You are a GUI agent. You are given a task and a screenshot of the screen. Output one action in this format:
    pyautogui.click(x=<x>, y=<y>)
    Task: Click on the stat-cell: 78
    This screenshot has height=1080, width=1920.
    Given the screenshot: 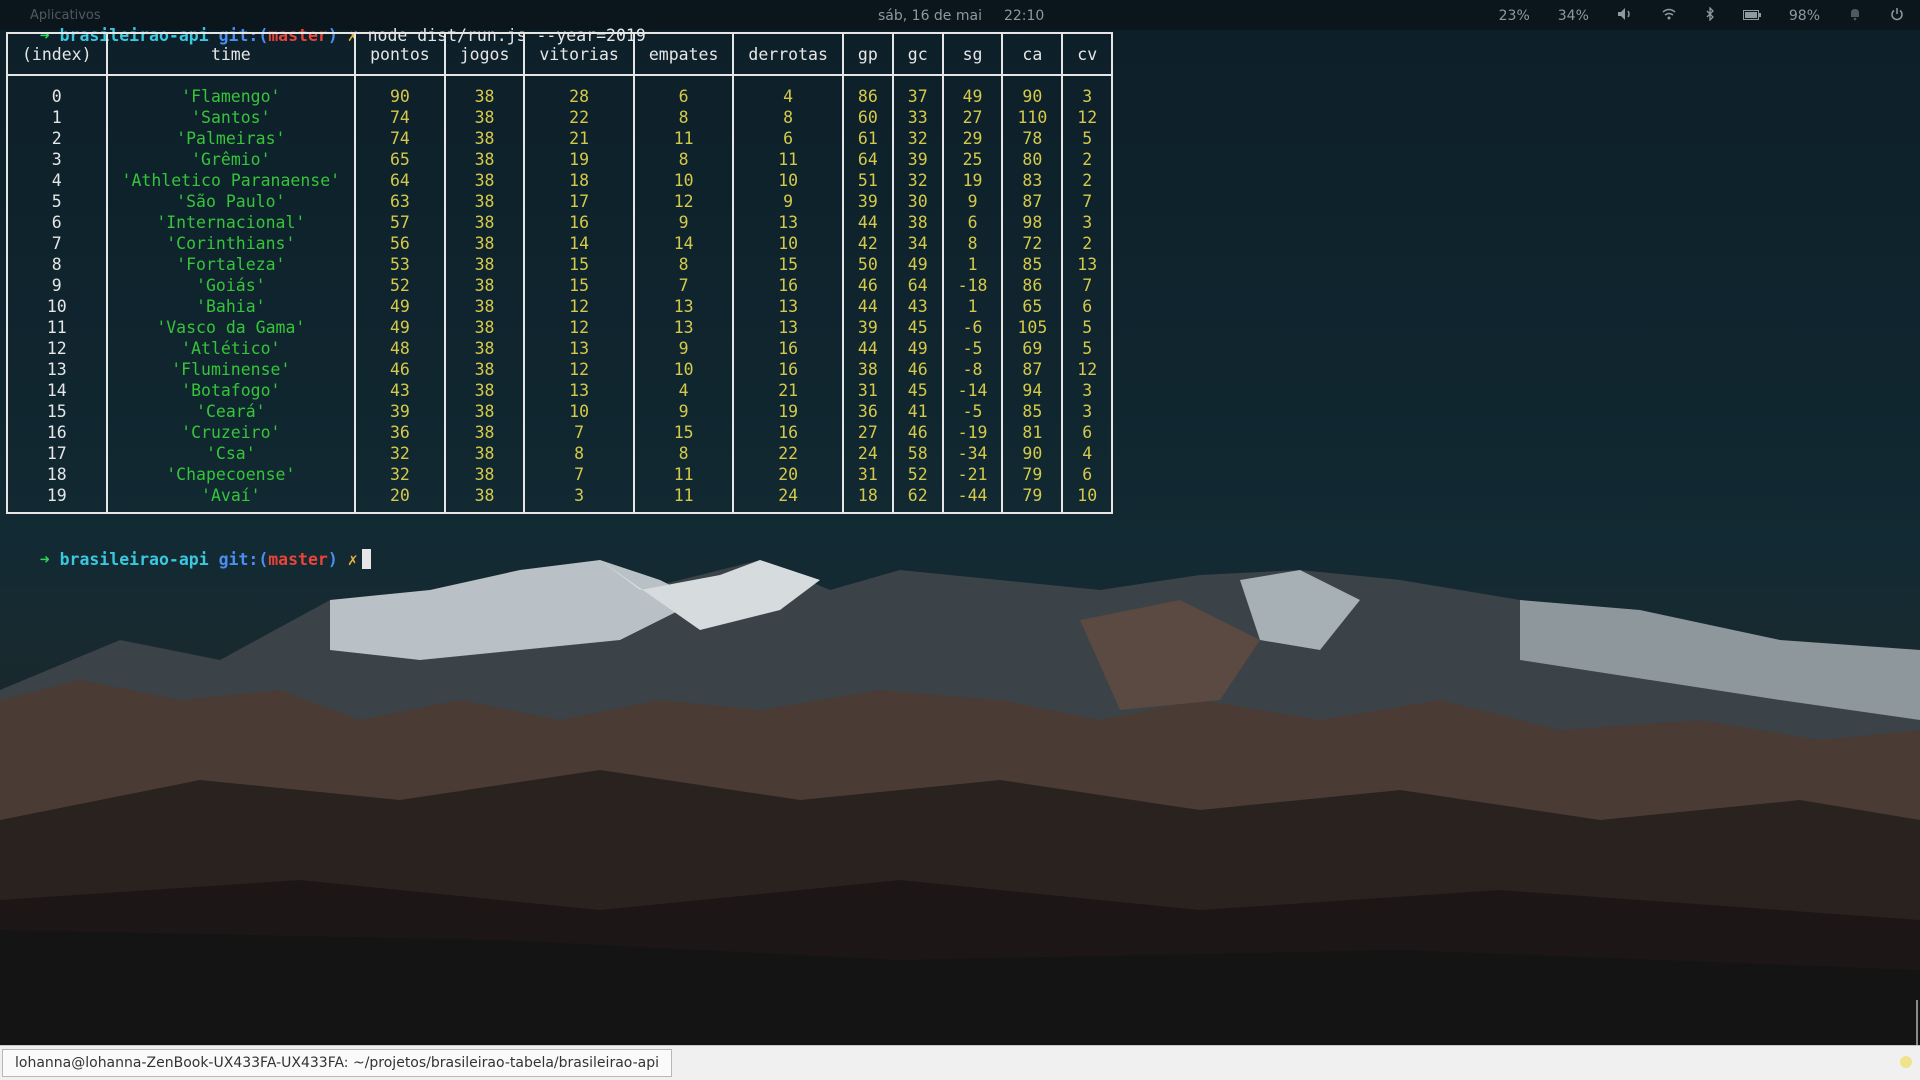 What is the action you would take?
    pyautogui.click(x=1032, y=138)
    